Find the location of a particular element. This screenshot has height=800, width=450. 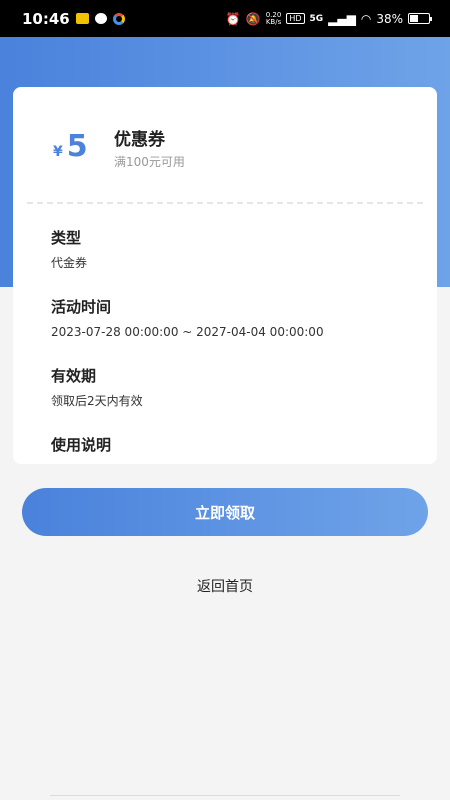

signal-bars-icon: ▂▄▆ is located at coordinates (342, 18).